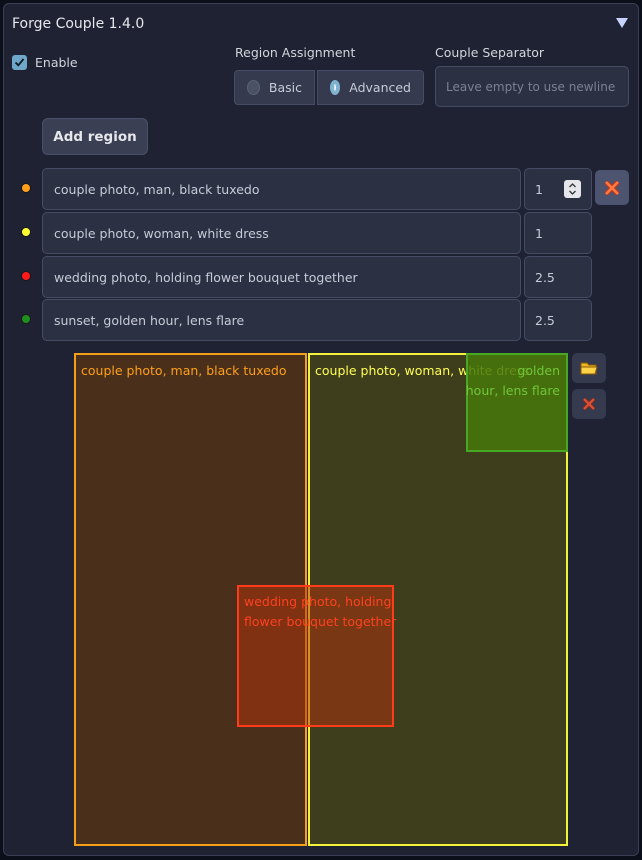 This screenshot has width=642, height=860. I want to click on region-prompt-input: couple photo, man, black tuxedo, so click(281, 189).